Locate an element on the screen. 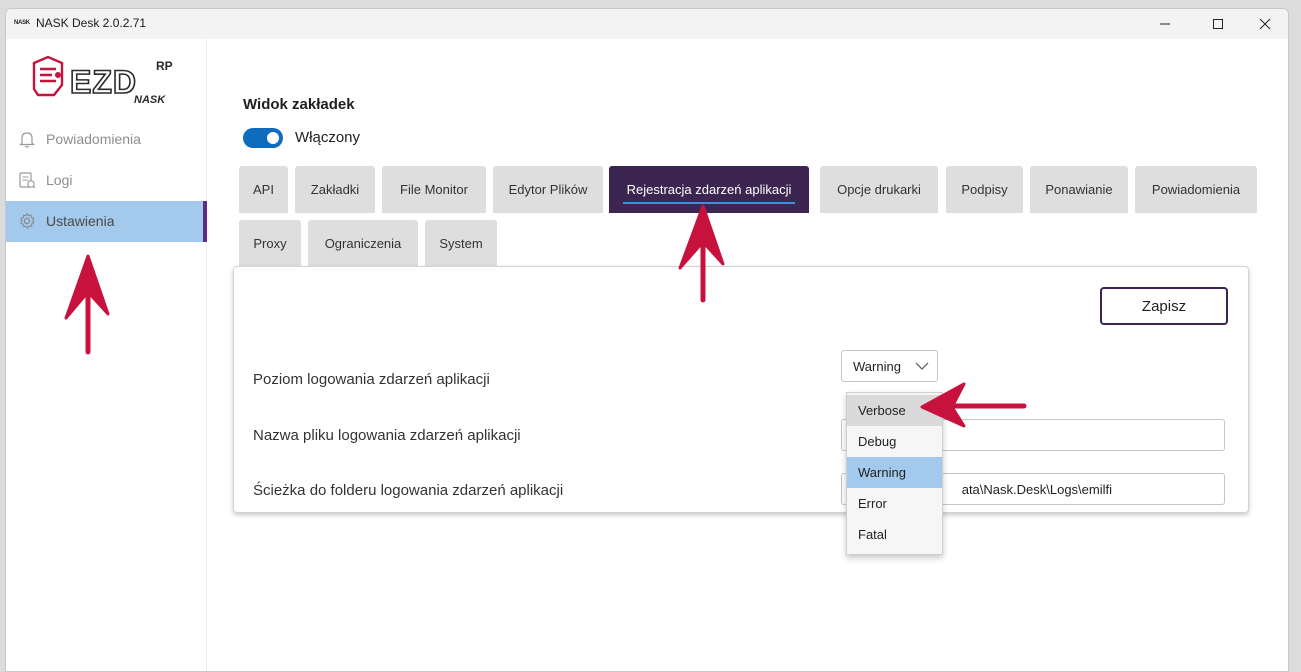  option-warning: Warning is located at coordinates (894, 472).